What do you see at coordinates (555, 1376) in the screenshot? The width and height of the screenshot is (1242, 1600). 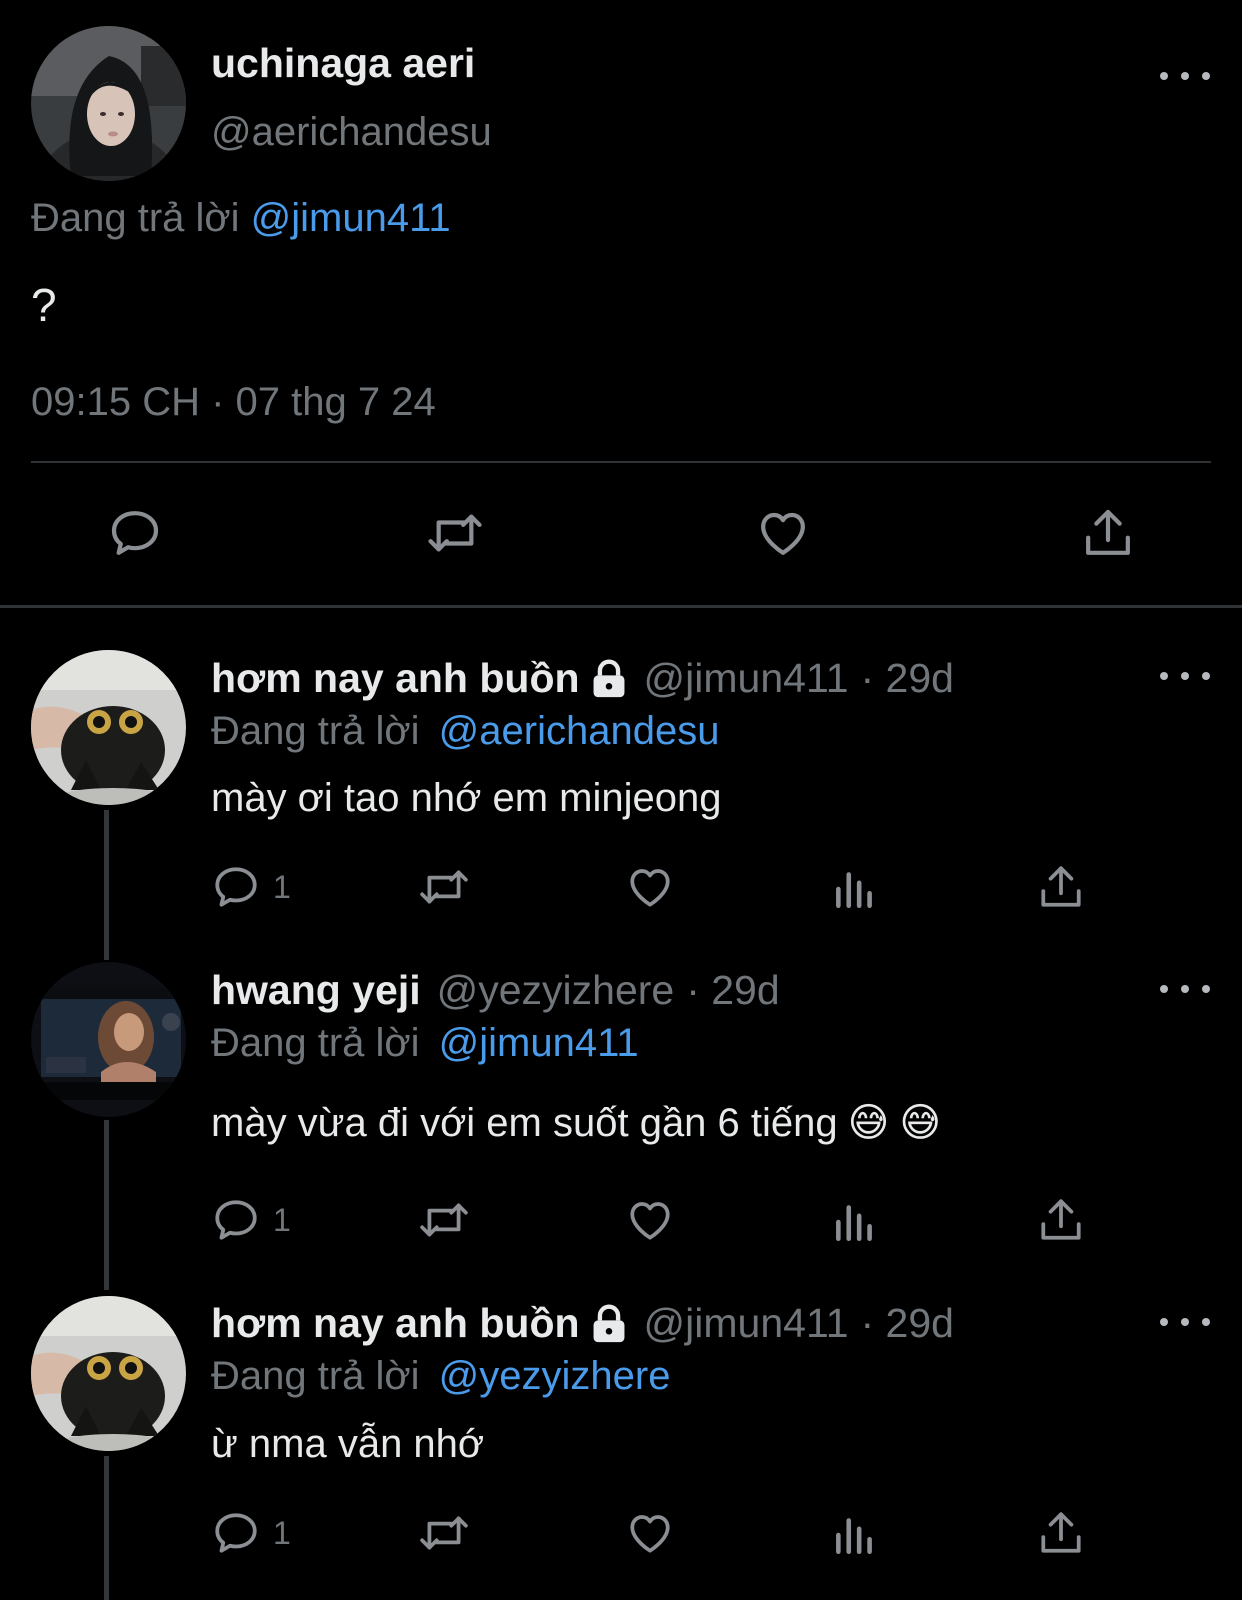 I see `replying-to-mention: @yezyizhere` at bounding box center [555, 1376].